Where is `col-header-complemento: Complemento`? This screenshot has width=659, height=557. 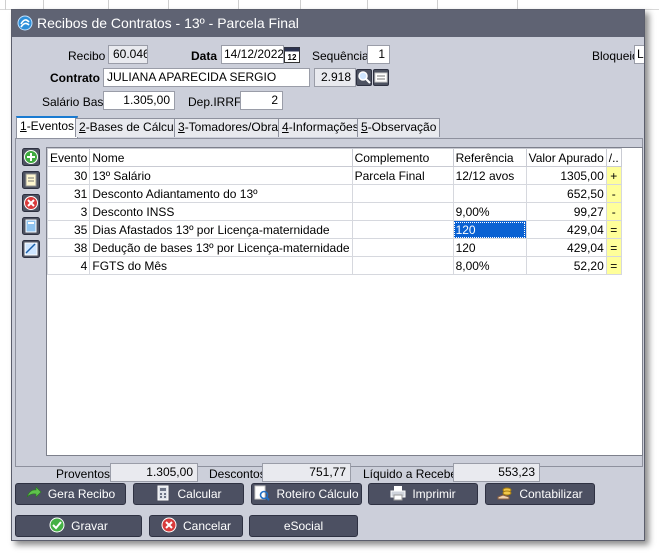 col-header-complemento: Complemento is located at coordinates (402, 157).